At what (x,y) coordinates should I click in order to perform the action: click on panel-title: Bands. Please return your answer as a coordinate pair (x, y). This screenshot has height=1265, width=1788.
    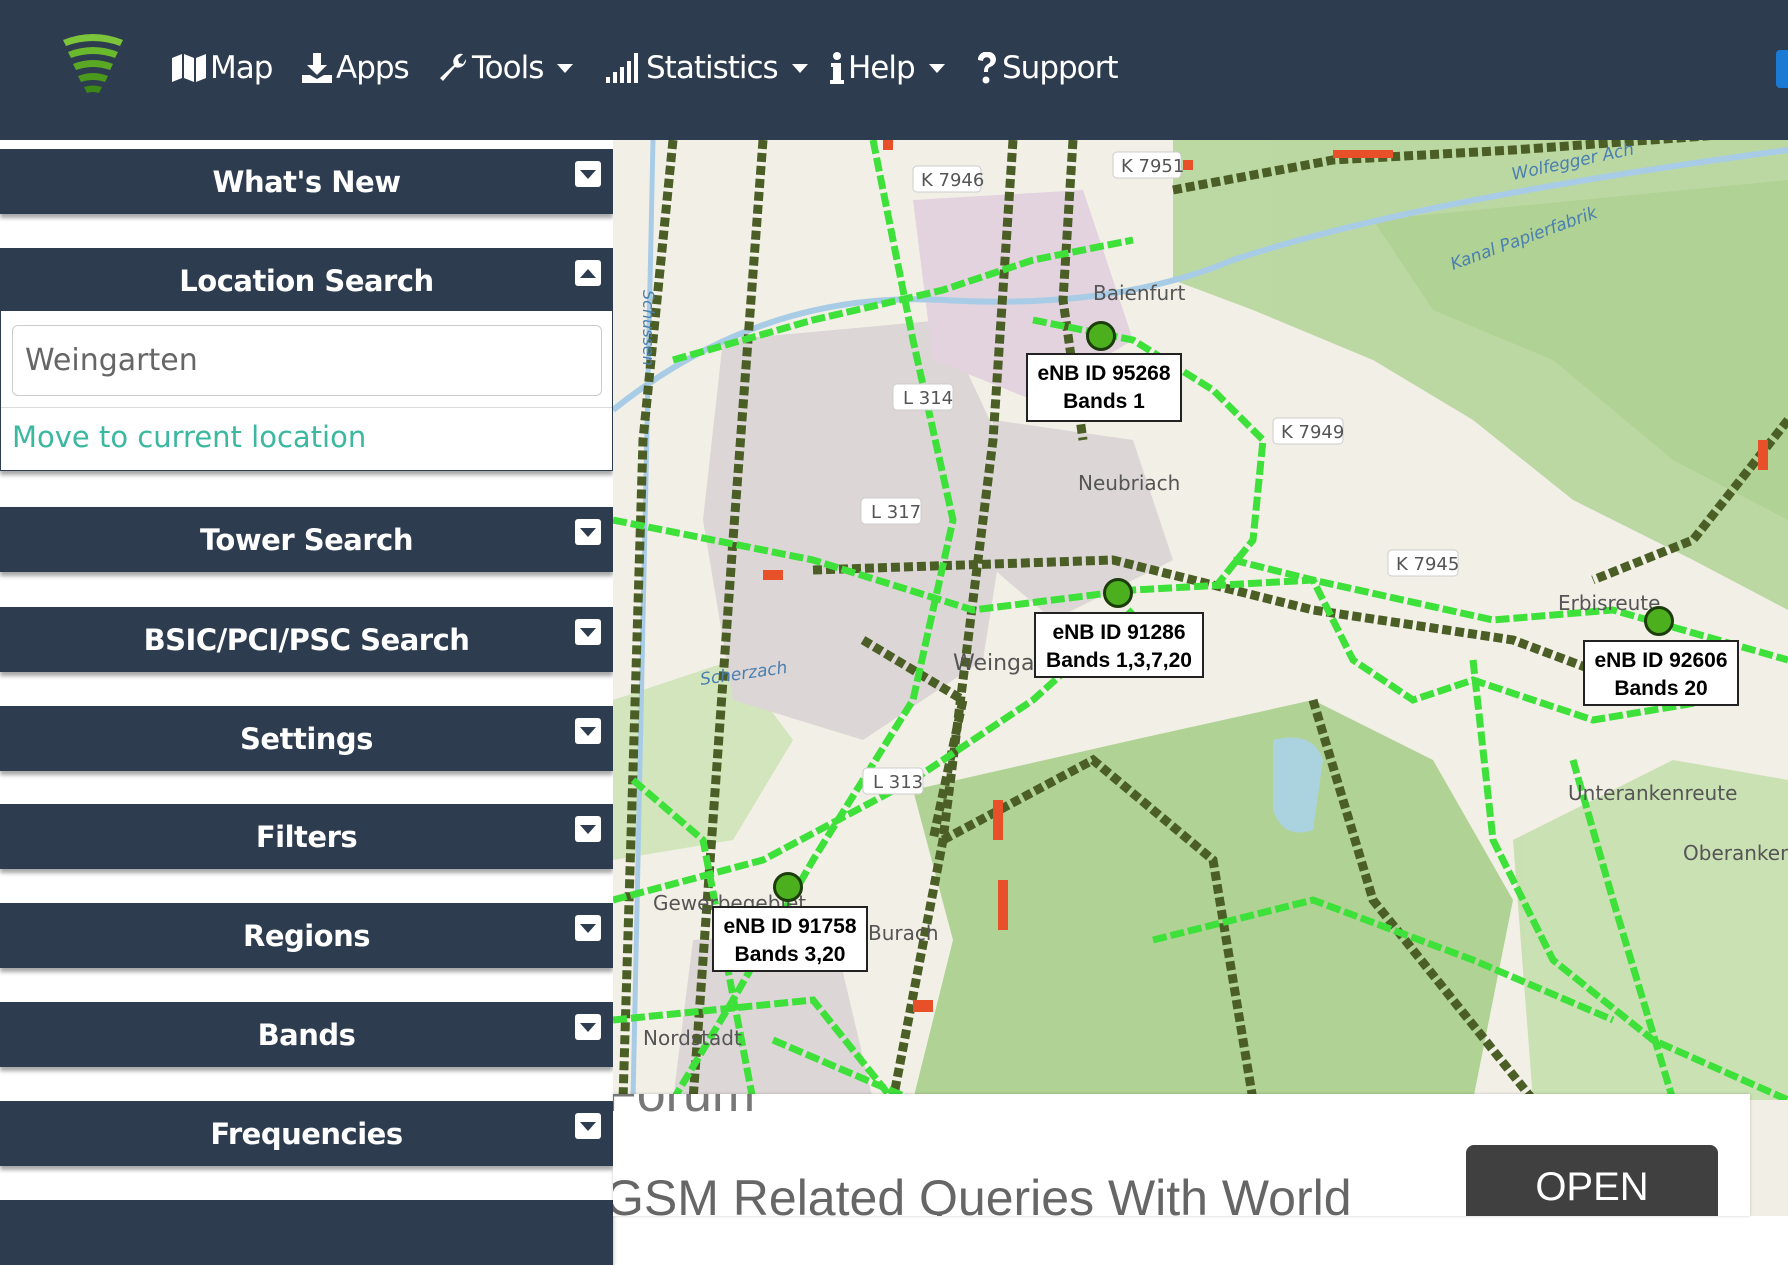
    Looking at the image, I should click on (306, 1034).